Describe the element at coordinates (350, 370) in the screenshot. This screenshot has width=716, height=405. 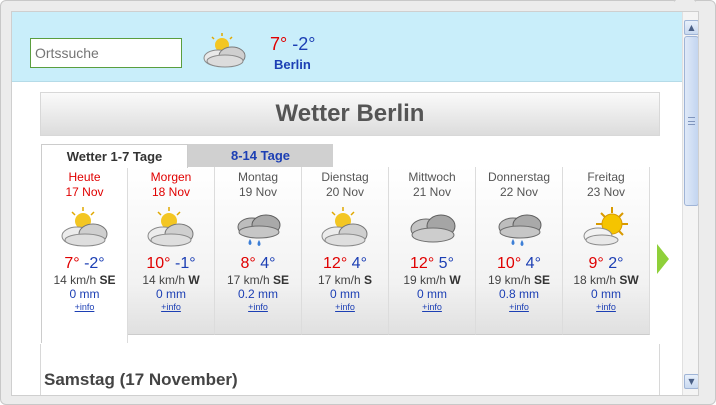
I see `day-detail-section: Samstag (17 November)` at that location.